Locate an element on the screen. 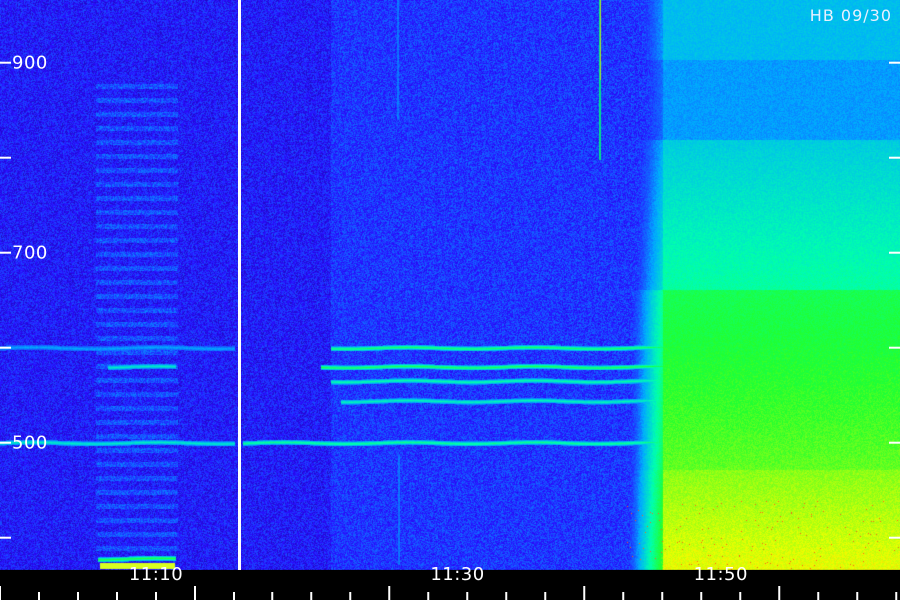  x-tick-label: 11:50 is located at coordinates (721, 574).